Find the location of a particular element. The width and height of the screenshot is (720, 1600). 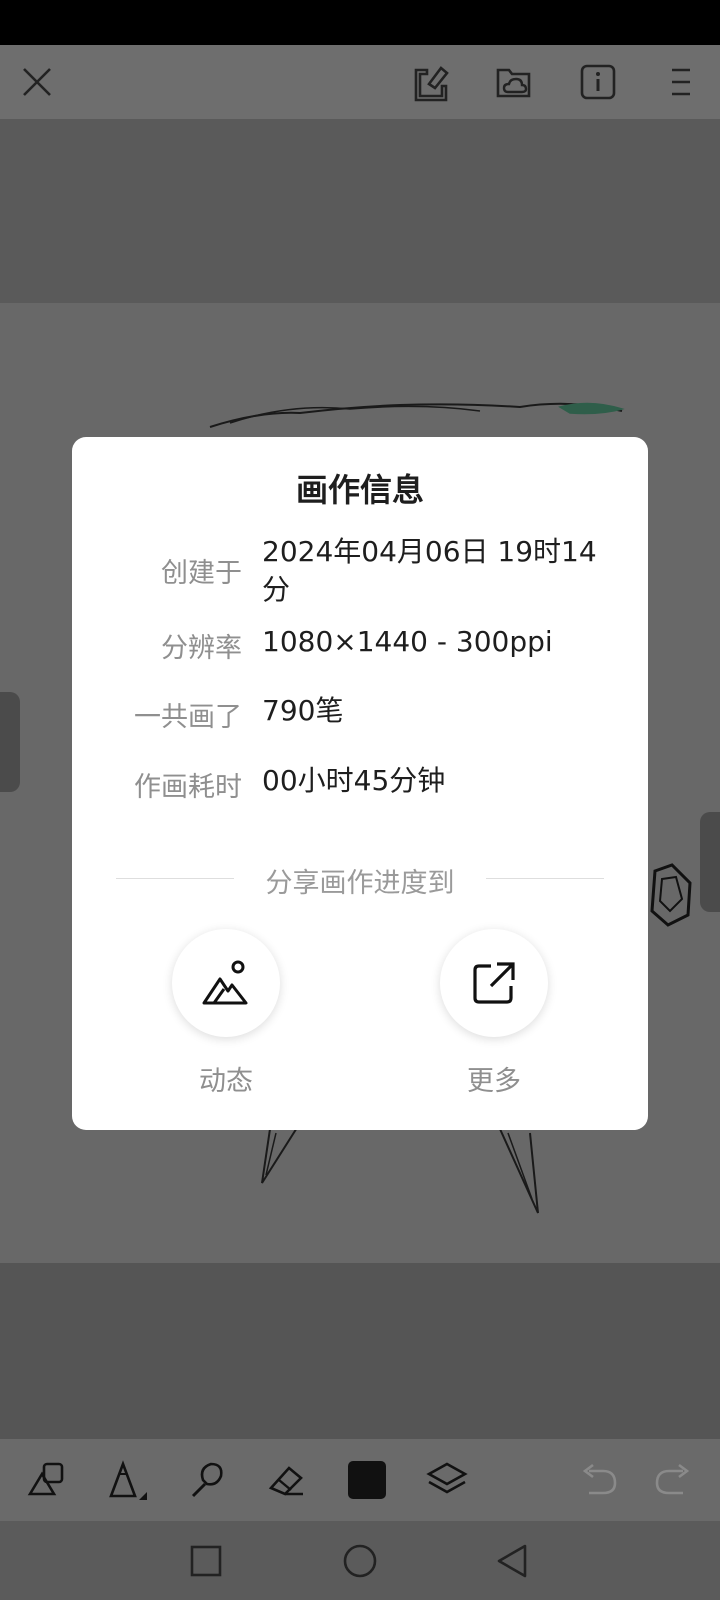

bottom-toolbar is located at coordinates (360, 1480).